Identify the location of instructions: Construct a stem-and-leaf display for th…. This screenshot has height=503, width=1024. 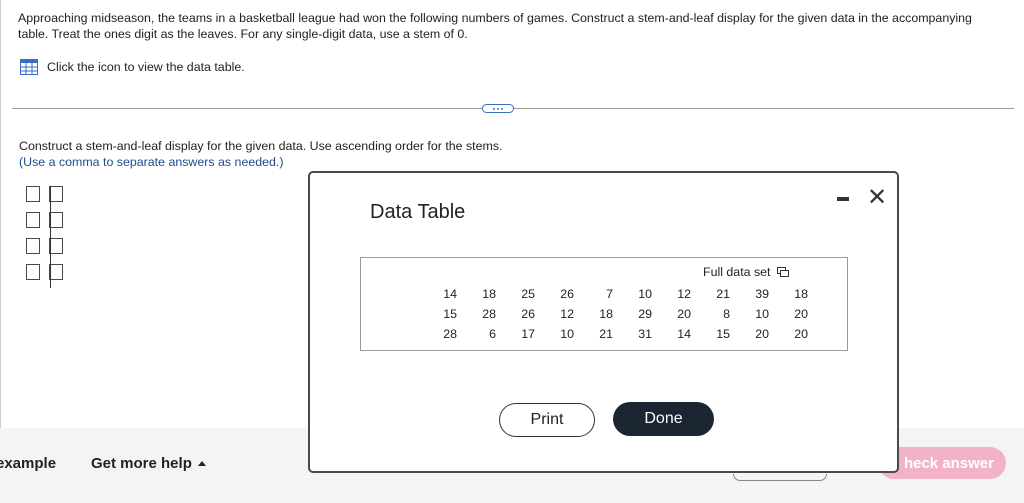
(260, 154).